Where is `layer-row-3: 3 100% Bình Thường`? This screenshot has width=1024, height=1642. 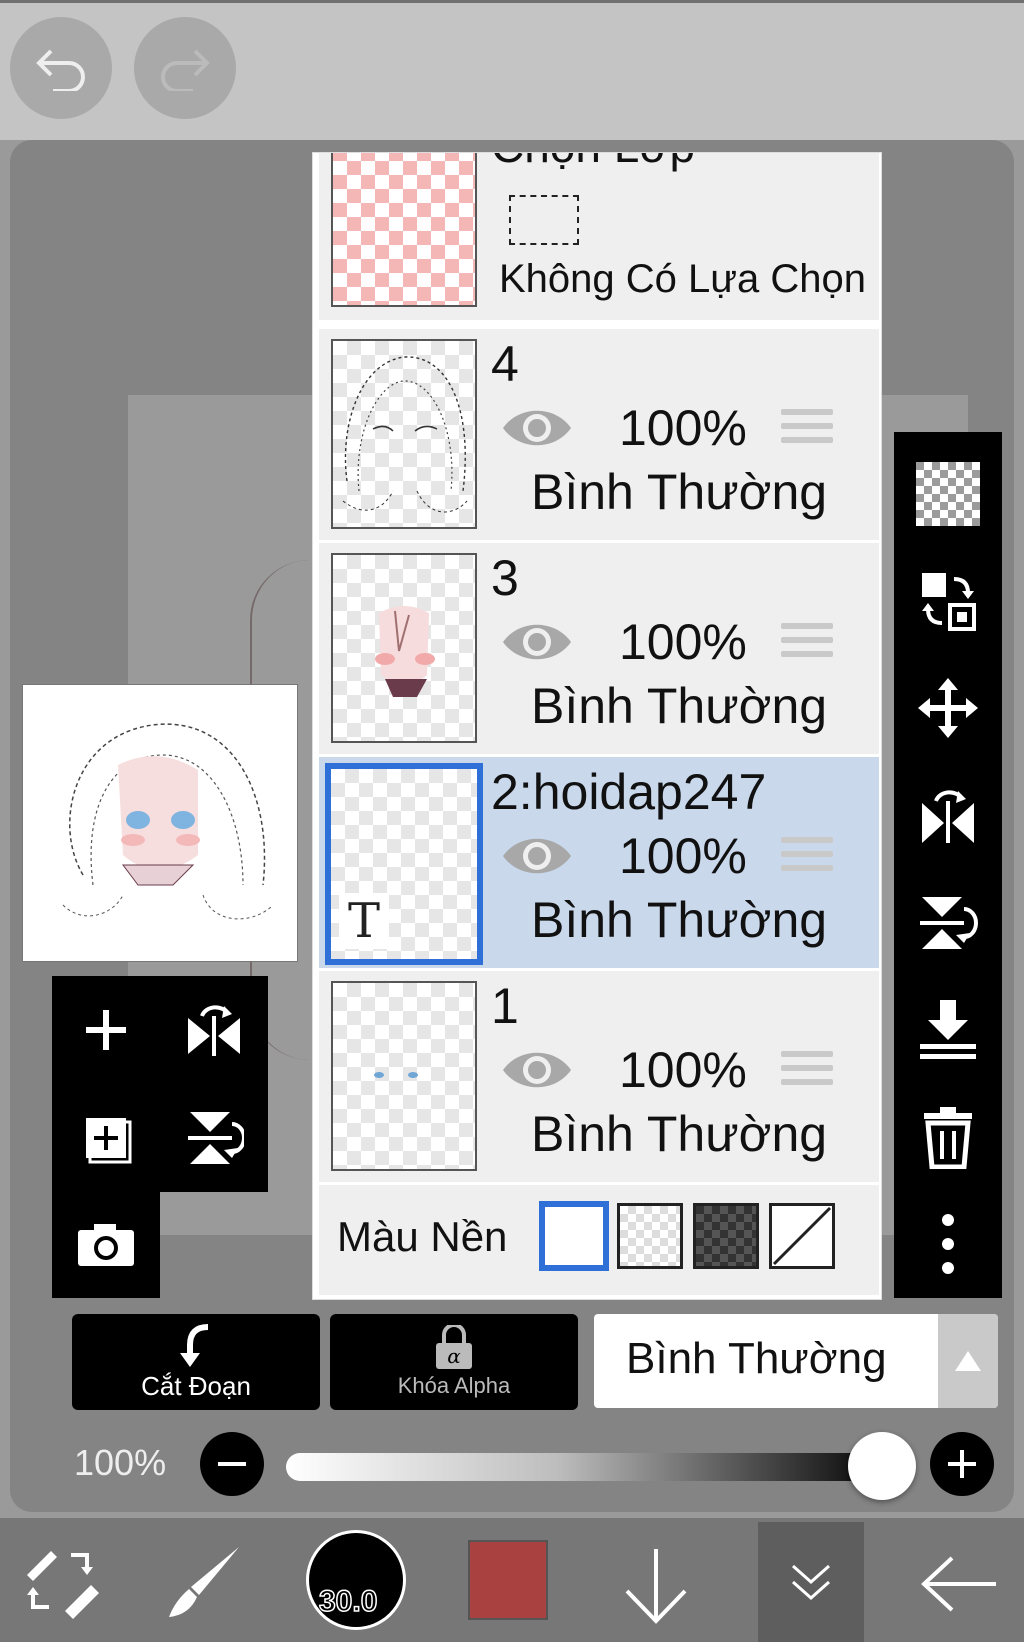 layer-row-3: 3 100% Bình Thường is located at coordinates (599, 650).